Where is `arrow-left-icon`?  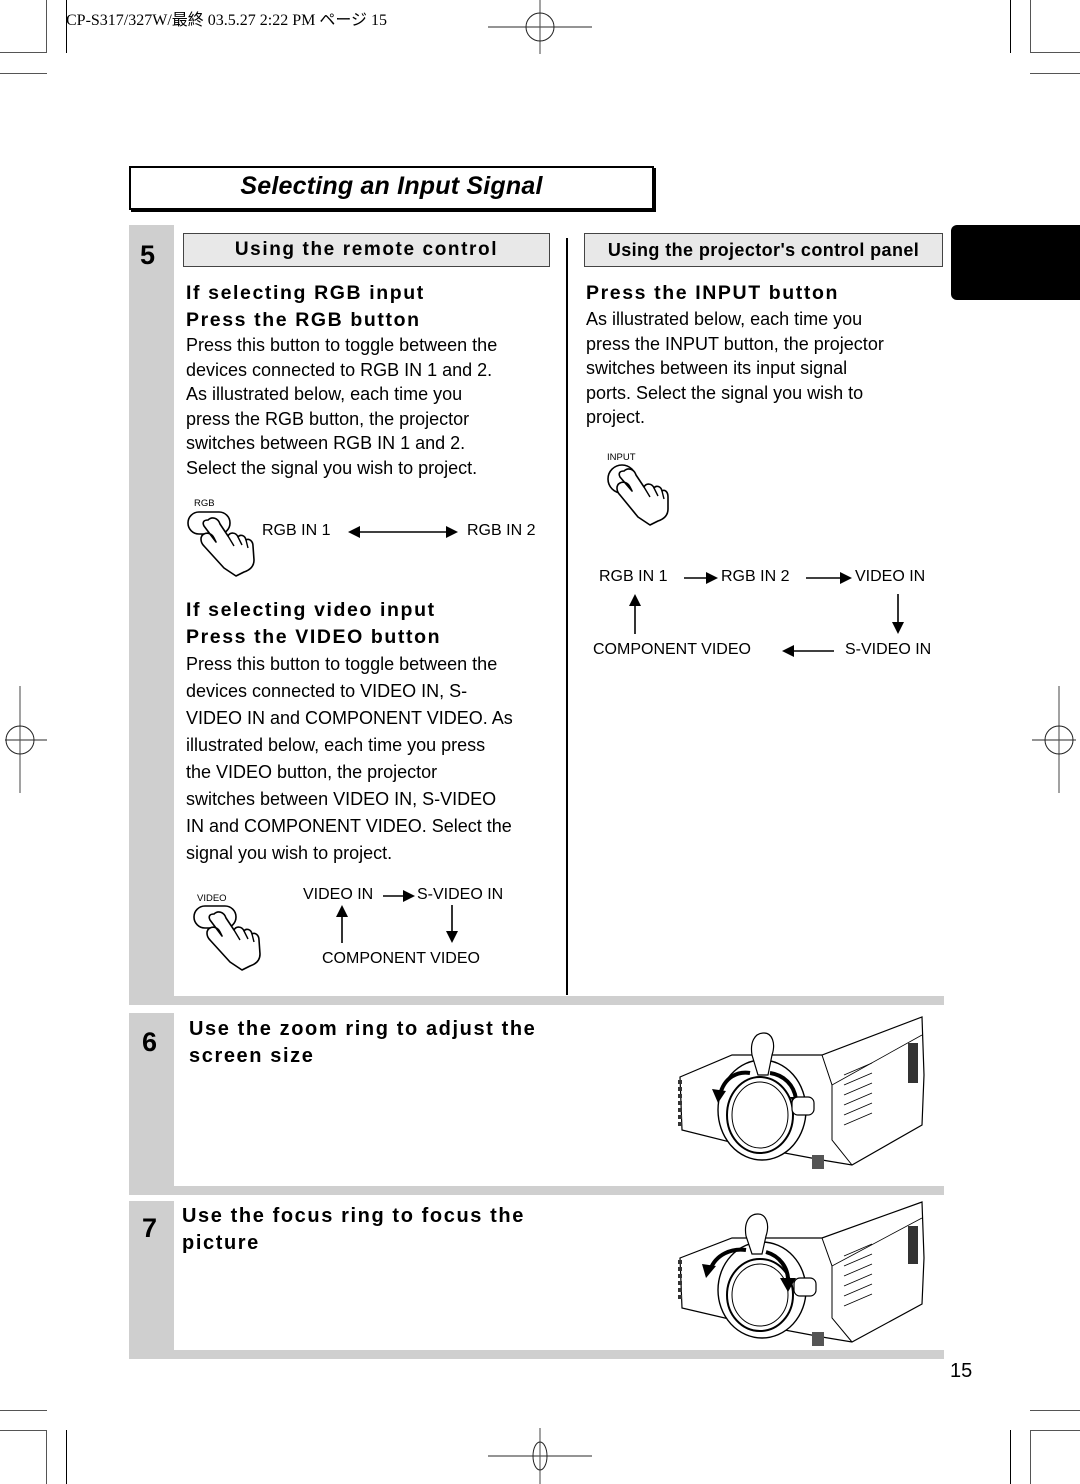
arrow-left-icon is located at coordinates (808, 651).